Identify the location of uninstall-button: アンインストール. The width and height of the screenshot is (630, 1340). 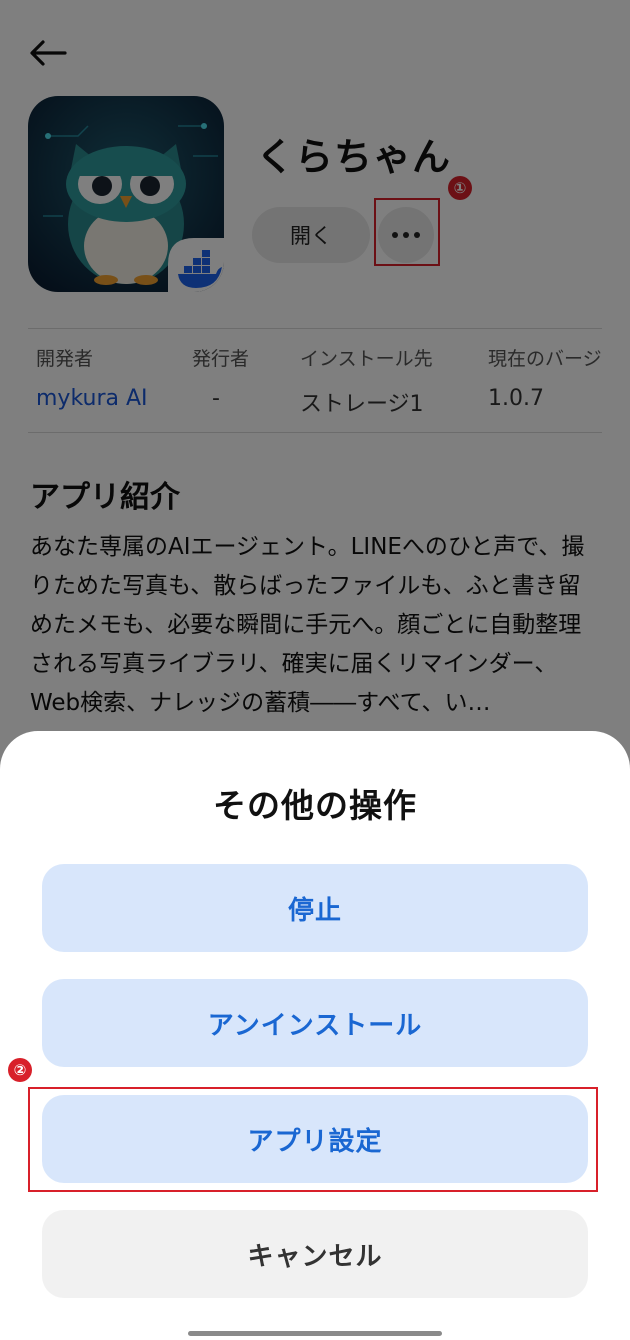
(315, 1023).